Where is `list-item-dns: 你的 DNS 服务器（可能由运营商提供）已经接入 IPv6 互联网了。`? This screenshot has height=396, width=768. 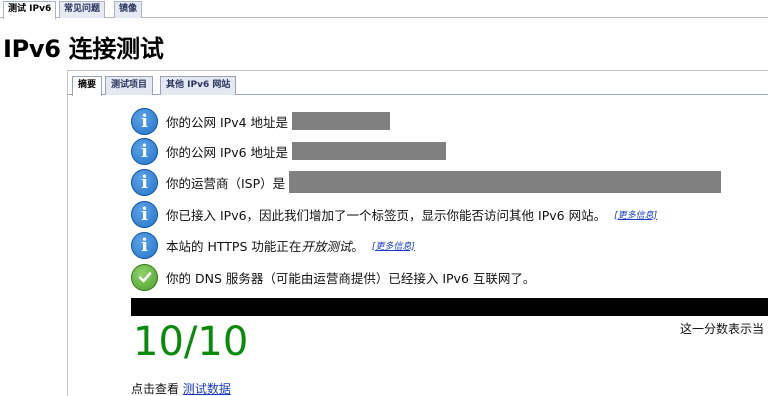 list-item-dns: 你的 DNS 服务器（可能由运营商提供）已经接入 IPv6 互联网了。 is located at coordinates (333, 277).